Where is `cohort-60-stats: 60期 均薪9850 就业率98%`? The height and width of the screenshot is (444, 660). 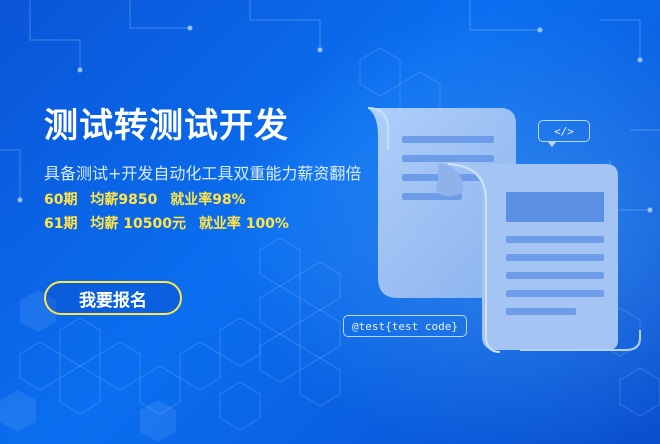 cohort-60-stats: 60期 均薪9850 就业率98% is located at coordinates (145, 200).